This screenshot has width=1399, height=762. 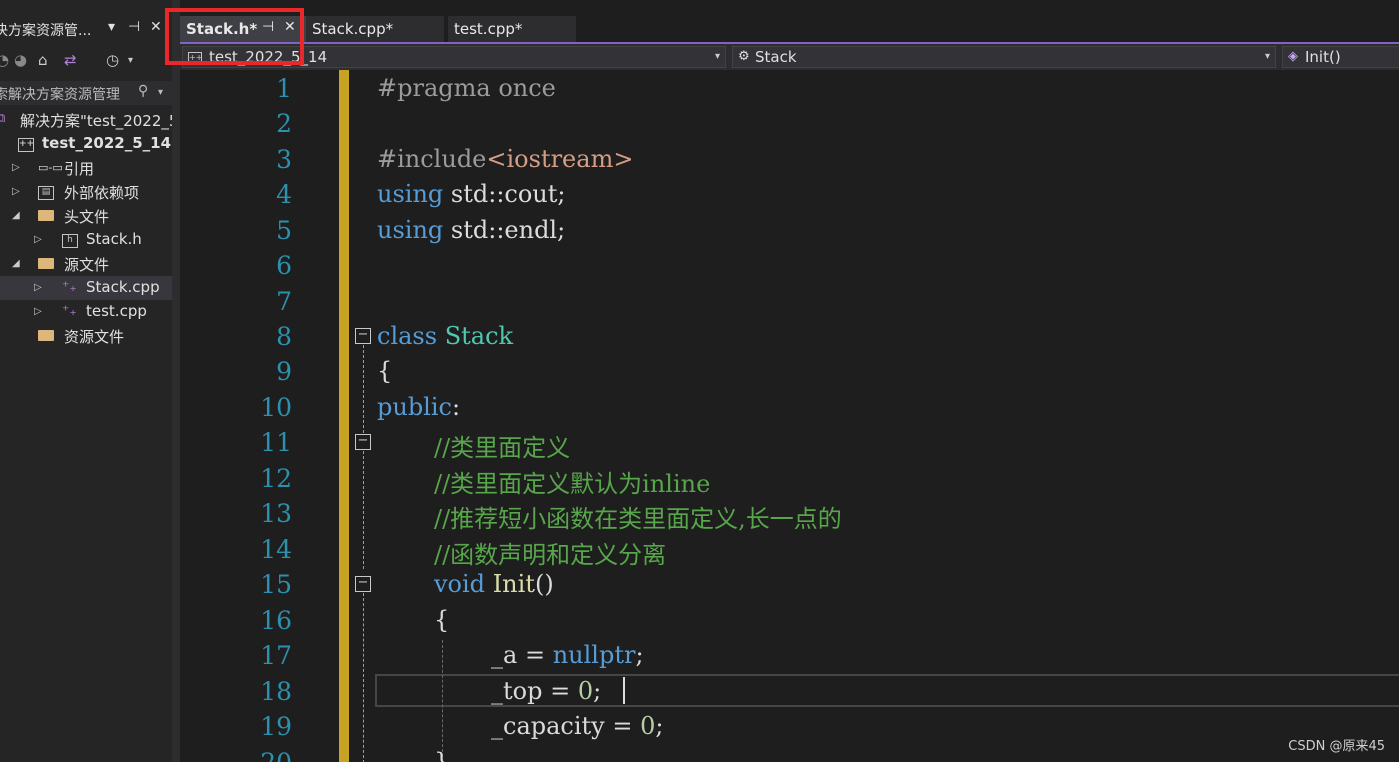 I want to click on method-icon: ◈, so click(x=1293, y=56).